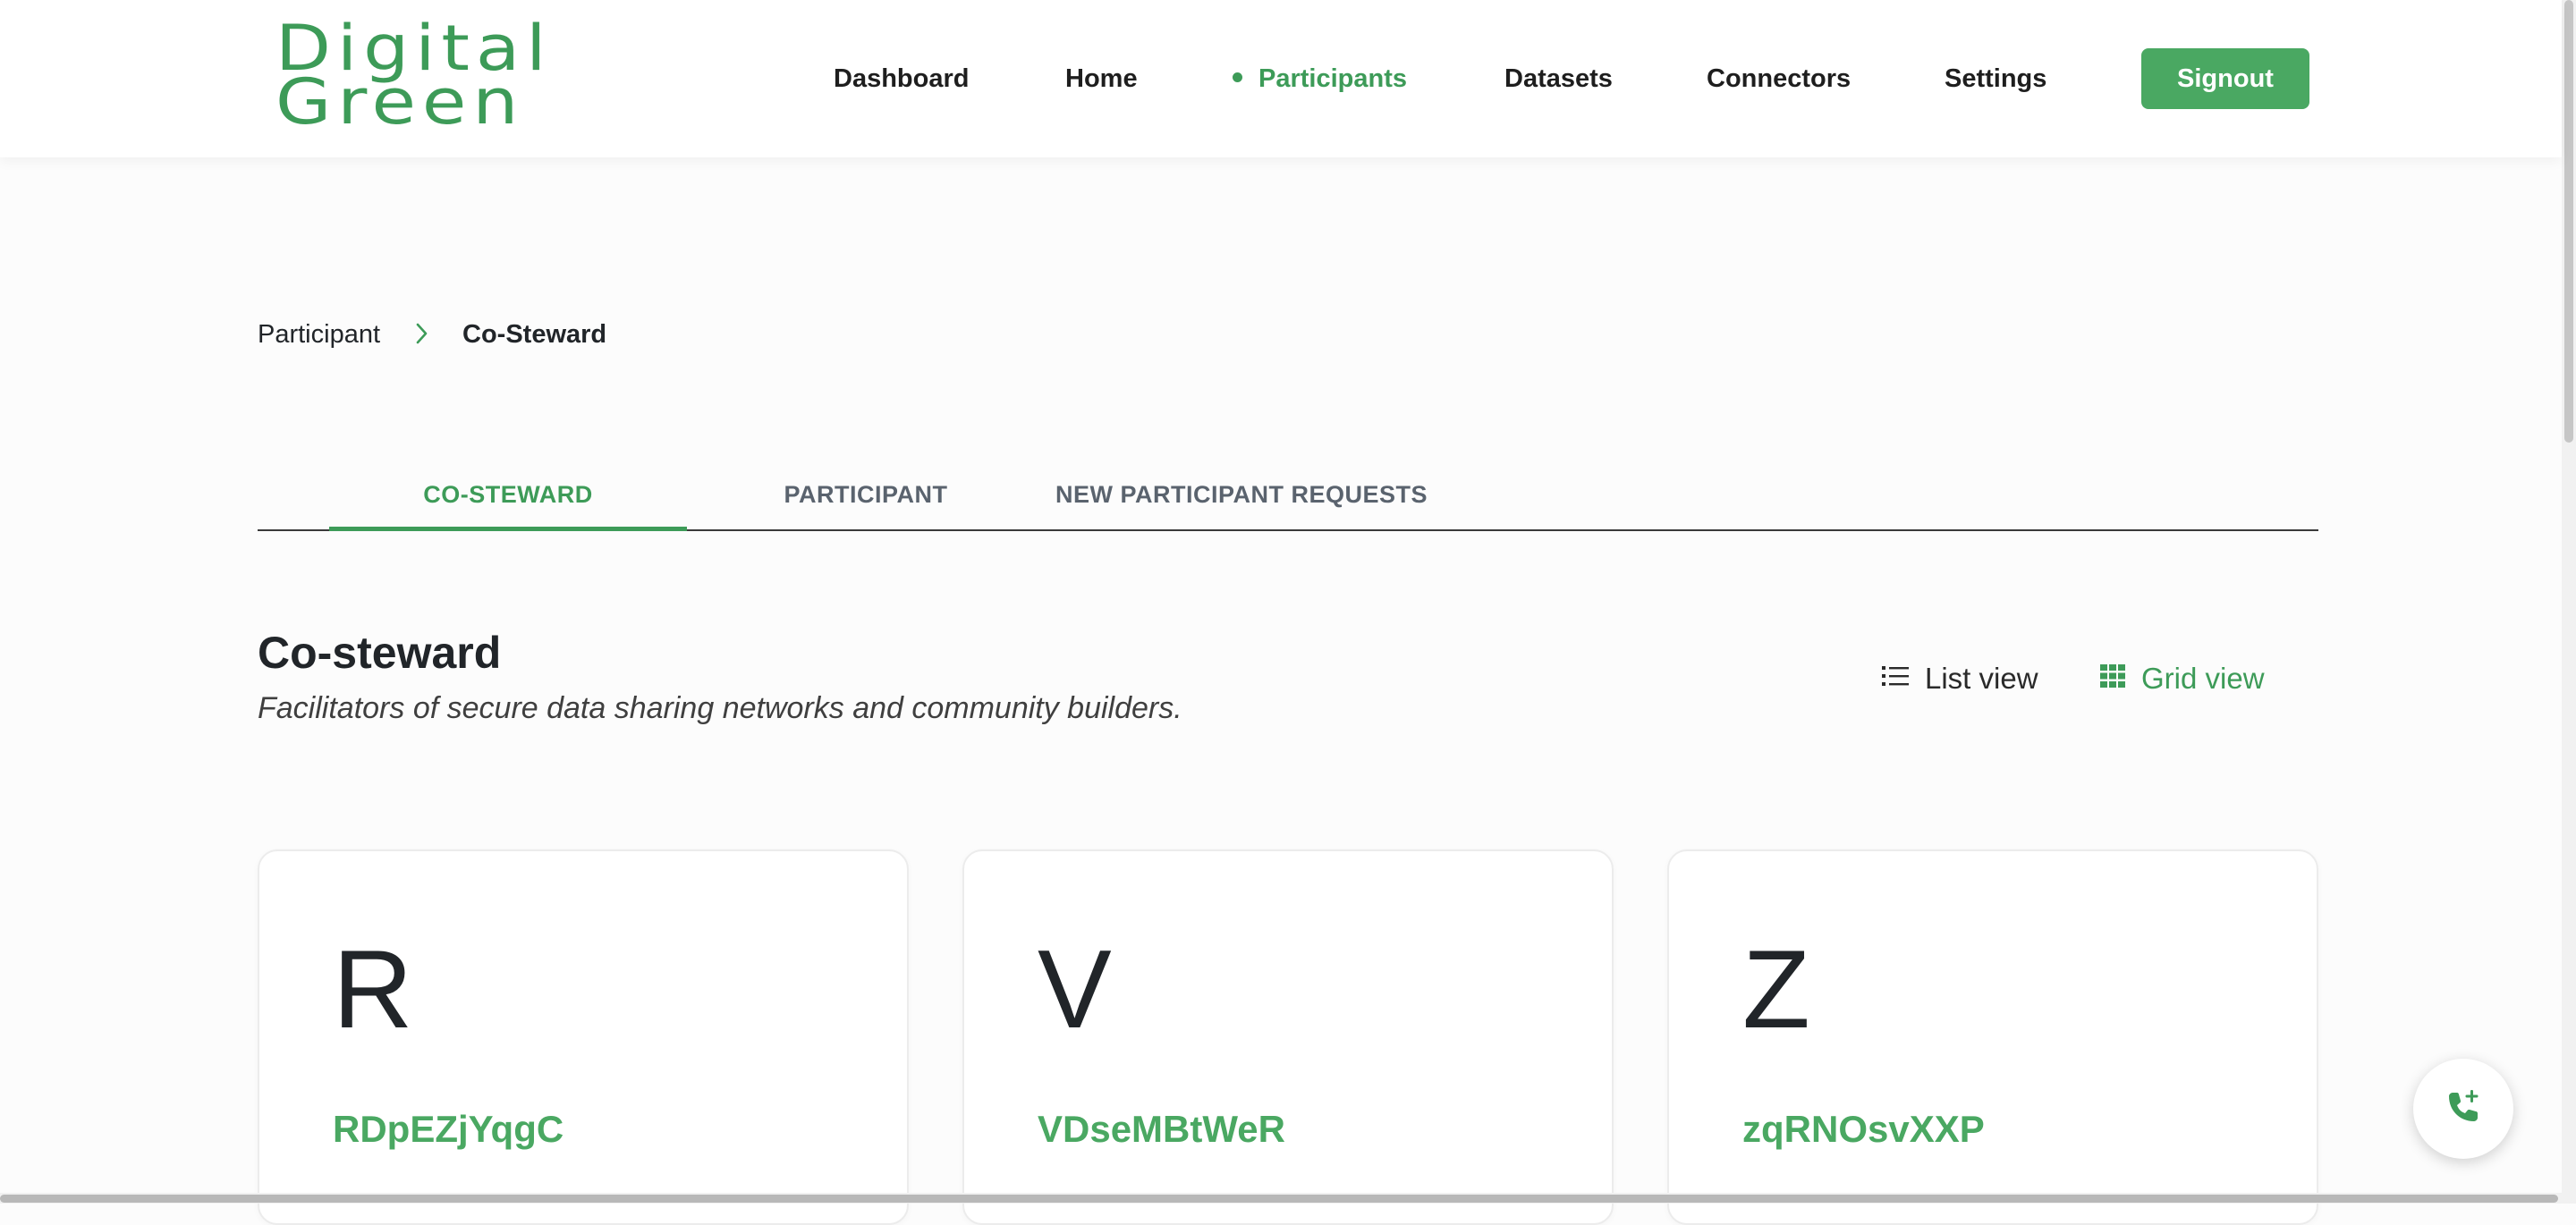 Image resolution: width=2576 pixels, height=1225 pixels. I want to click on chevron-right-icon, so click(422, 334).